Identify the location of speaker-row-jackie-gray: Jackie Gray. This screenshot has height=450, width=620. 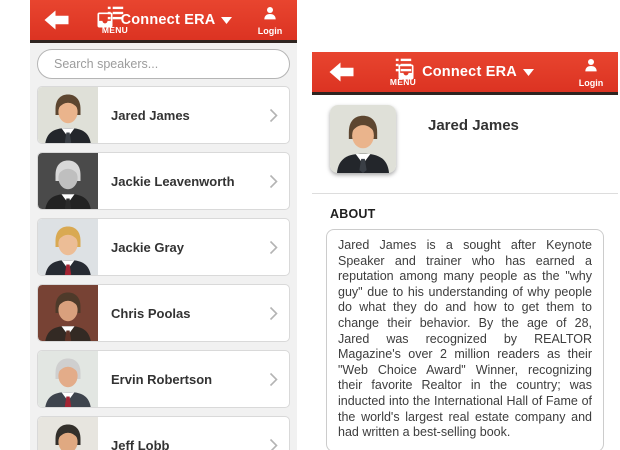
(163, 247).